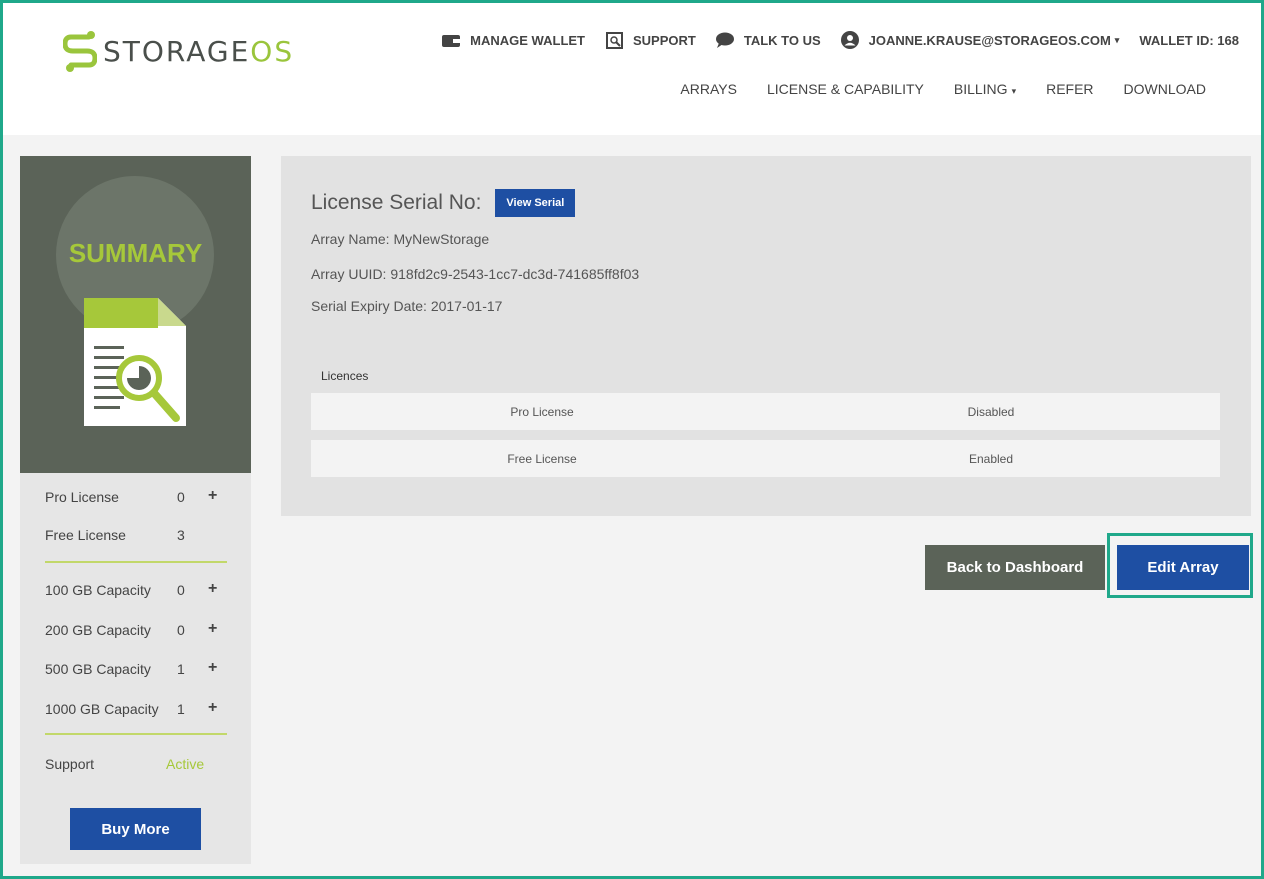 The width and height of the screenshot is (1264, 879). Describe the element at coordinates (991, 459) in the screenshot. I see `licence-status: Enabled` at that location.